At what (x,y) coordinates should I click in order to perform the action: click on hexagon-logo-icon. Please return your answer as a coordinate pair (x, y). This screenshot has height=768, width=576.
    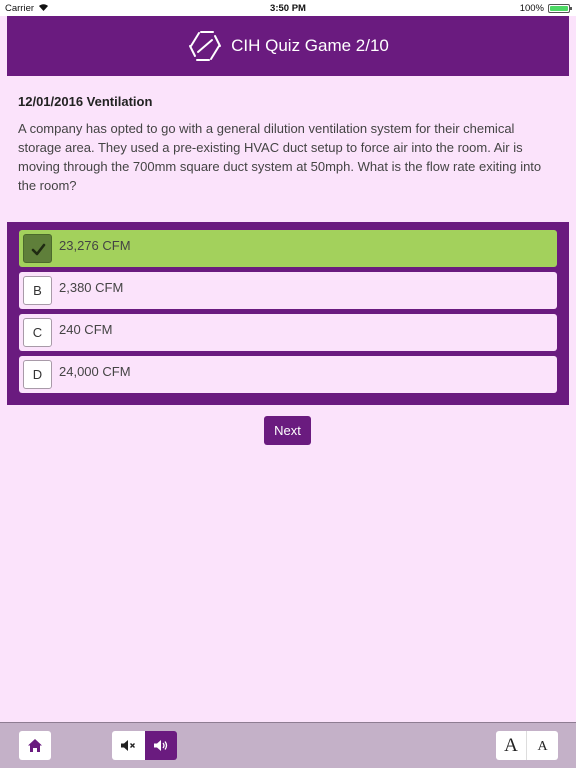
    Looking at the image, I should click on (205, 46).